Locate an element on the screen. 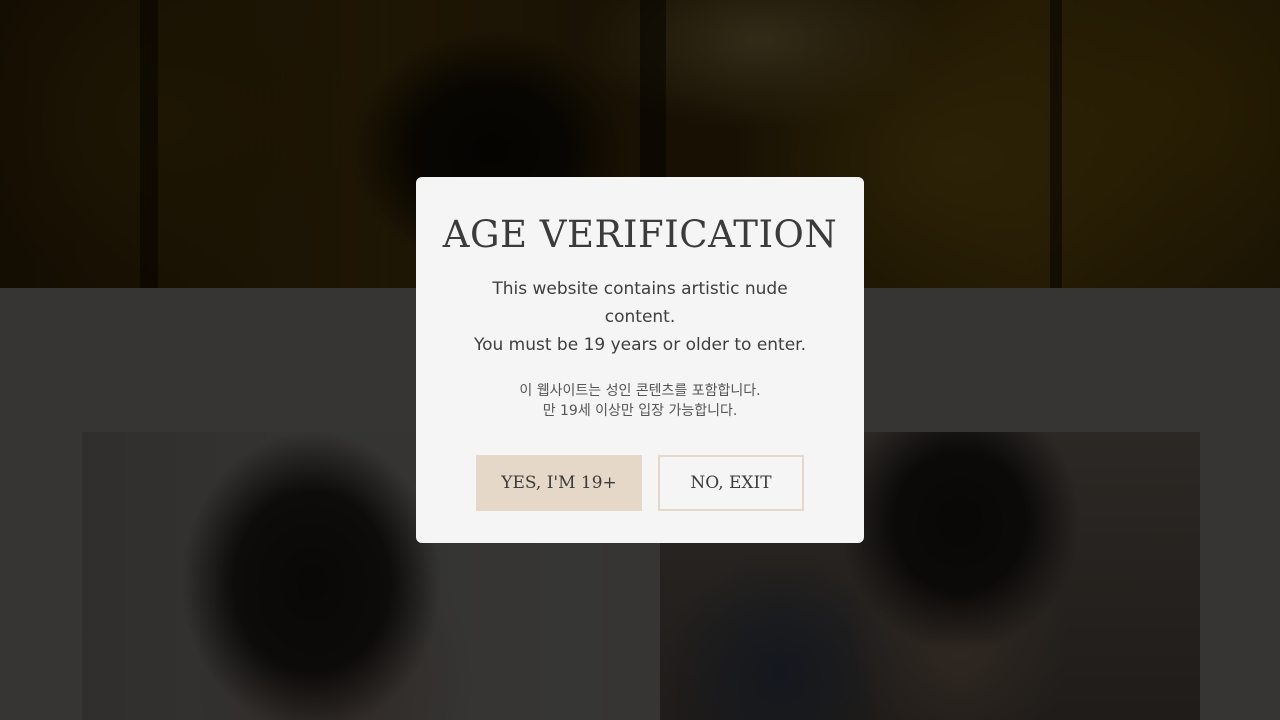 This screenshot has width=1280, height=720. modal-message-korean-line: 이 웹사이트는 성인 콘텐츠를 포함합니다. is located at coordinates (640, 391).